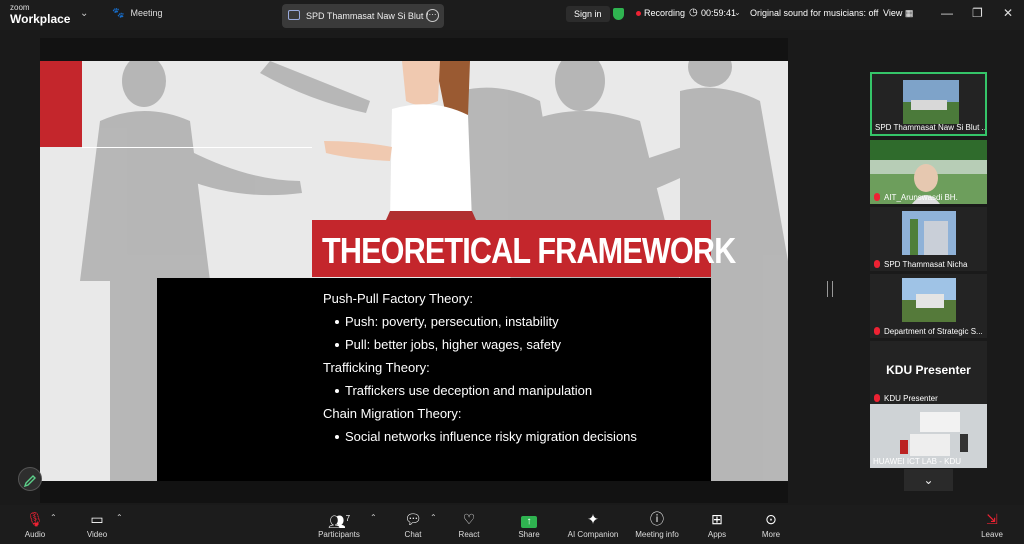 The height and width of the screenshot is (544, 1024). What do you see at coordinates (294, 15) in the screenshot?
I see `screen-share-icon` at bounding box center [294, 15].